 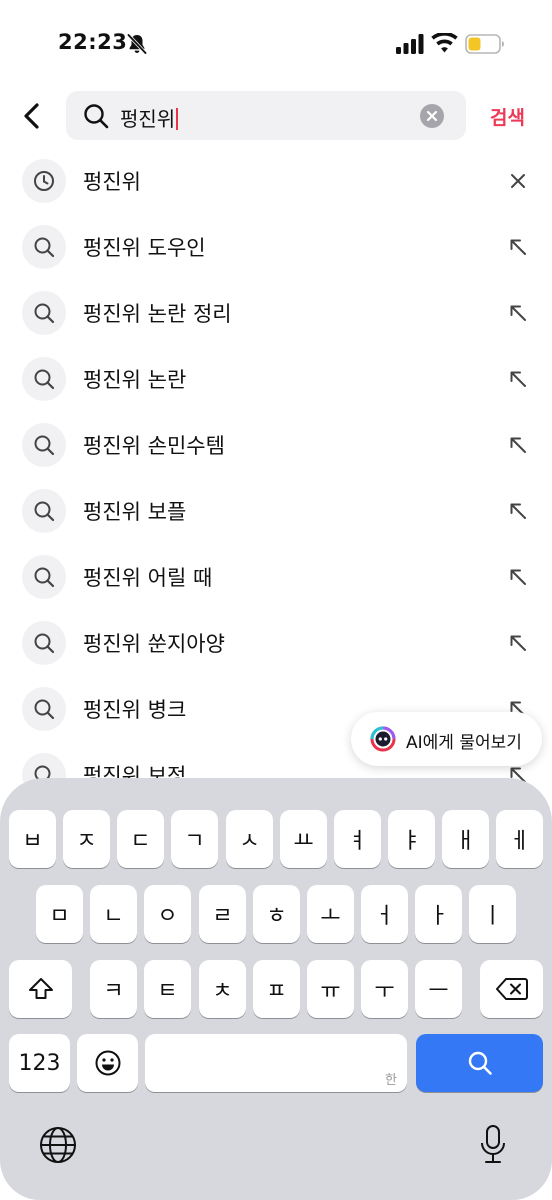 I want to click on key: ㅠ, so click(x=330, y=989).